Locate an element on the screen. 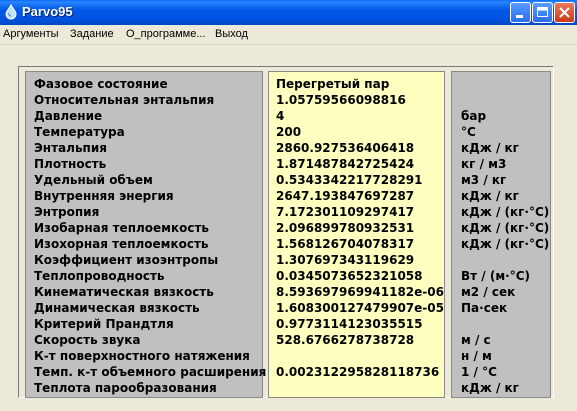 This screenshot has width=577, height=411. property-name: Относительная энтальпия is located at coordinates (124, 100).